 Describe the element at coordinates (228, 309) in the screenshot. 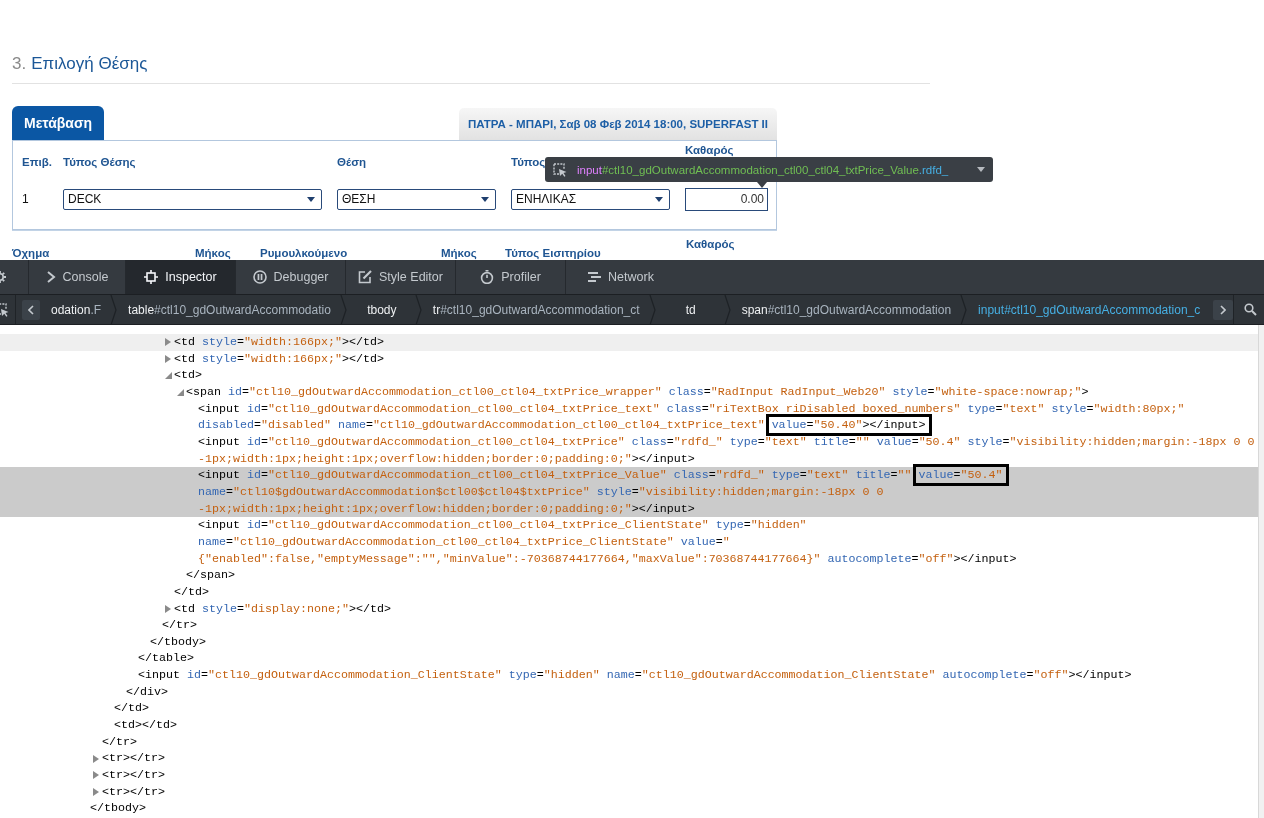

I see `breadcrumb: table#ctl10_gdOutwardAccommodatio` at that location.